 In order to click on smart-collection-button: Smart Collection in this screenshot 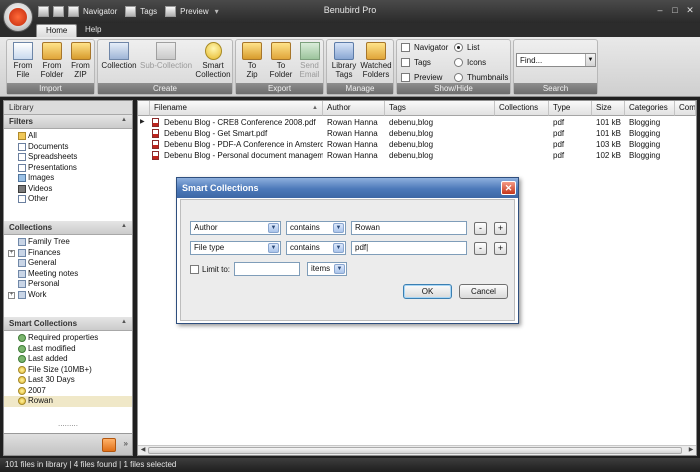, I will do `click(213, 60)`.